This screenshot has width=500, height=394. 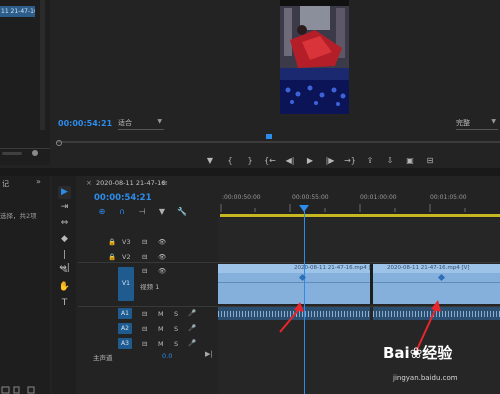 What do you see at coordinates (350, 161) in the screenshot?
I see `go-to-out-icon: →}` at bounding box center [350, 161].